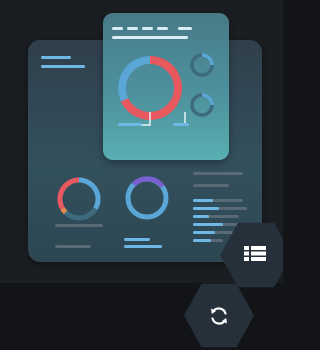  What do you see at coordinates (68, 193) in the screenshot?
I see `panel-donut-left-red` at bounding box center [68, 193].